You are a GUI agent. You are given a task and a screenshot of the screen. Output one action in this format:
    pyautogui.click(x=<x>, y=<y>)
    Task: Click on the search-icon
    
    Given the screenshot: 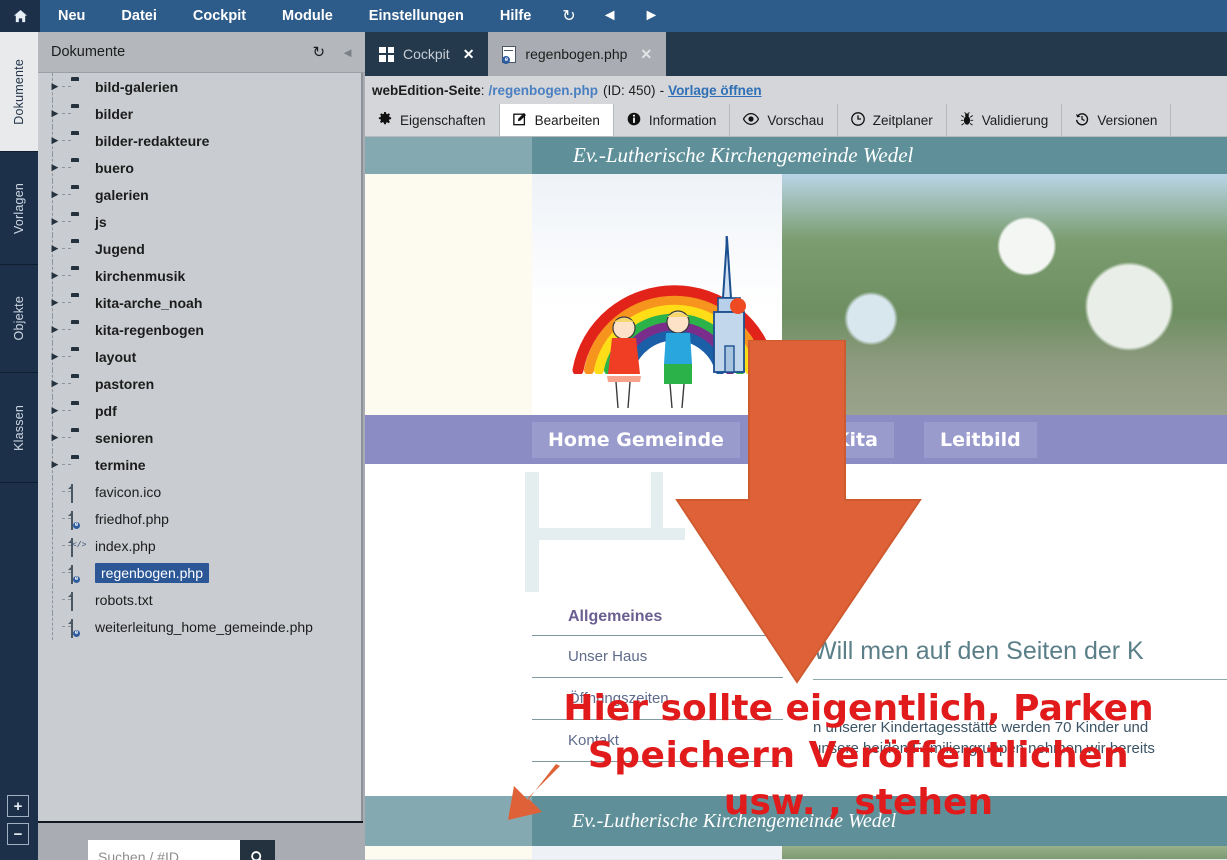 What is the action you would take?
    pyautogui.click(x=257, y=850)
    